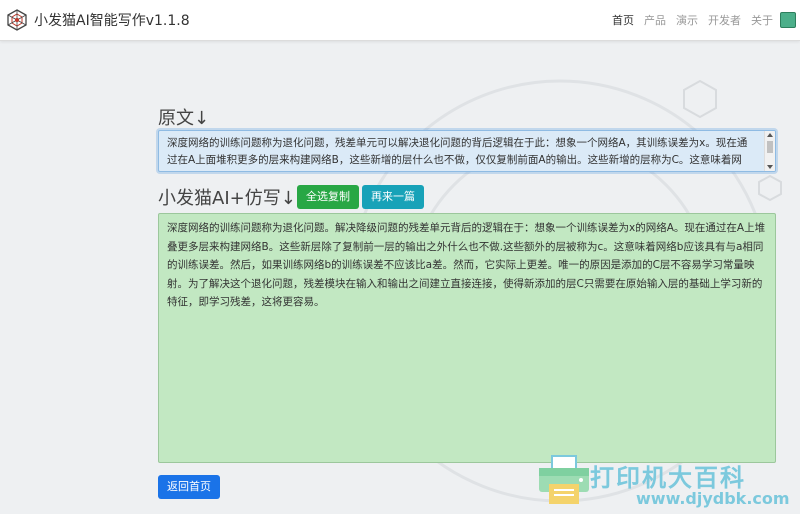 Image resolution: width=800 pixels, height=514 pixels. What do you see at coordinates (713, 498) in the screenshot?
I see `watermark-url: www.djydbk.com` at bounding box center [713, 498].